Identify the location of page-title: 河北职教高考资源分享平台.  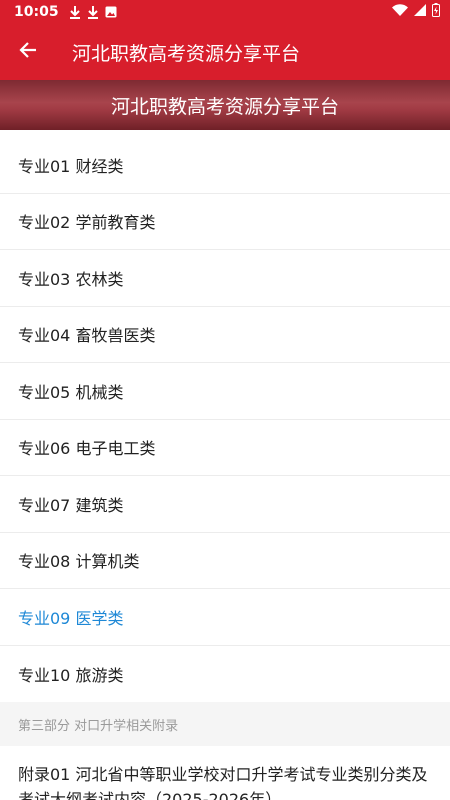
(186, 53).